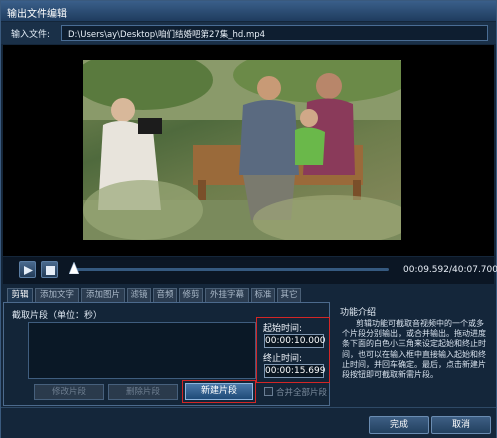 This screenshot has height=438, width=497. What do you see at coordinates (274, 33) in the screenshot?
I see `input-file-field: D:\Users\ay\Desktop\咱们结婚吧第27集_hd.mp4` at bounding box center [274, 33].